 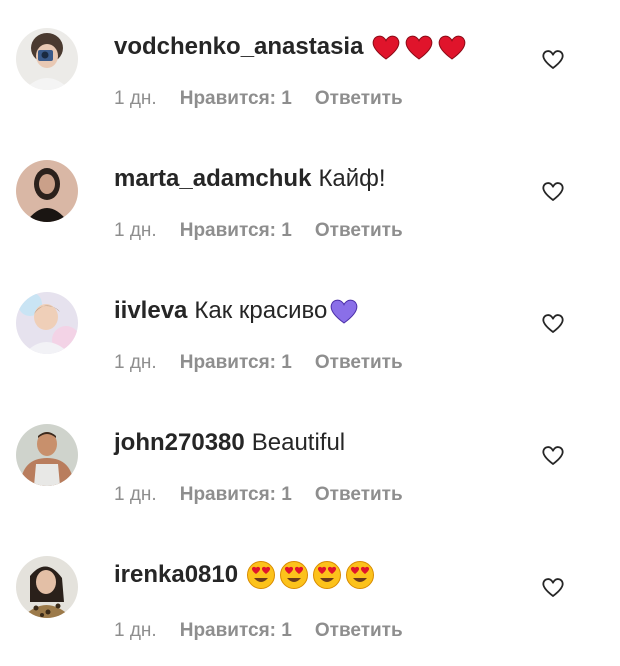 What do you see at coordinates (344, 311) in the screenshot?
I see `purple-heart-icon` at bounding box center [344, 311].